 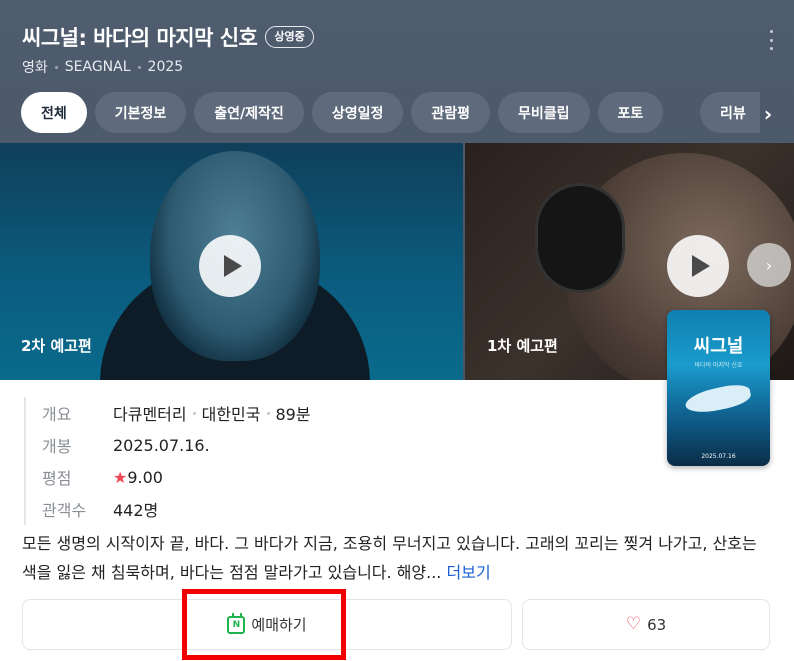 What do you see at coordinates (56, 346) in the screenshot?
I see `video-label: 2차 예고편` at bounding box center [56, 346].